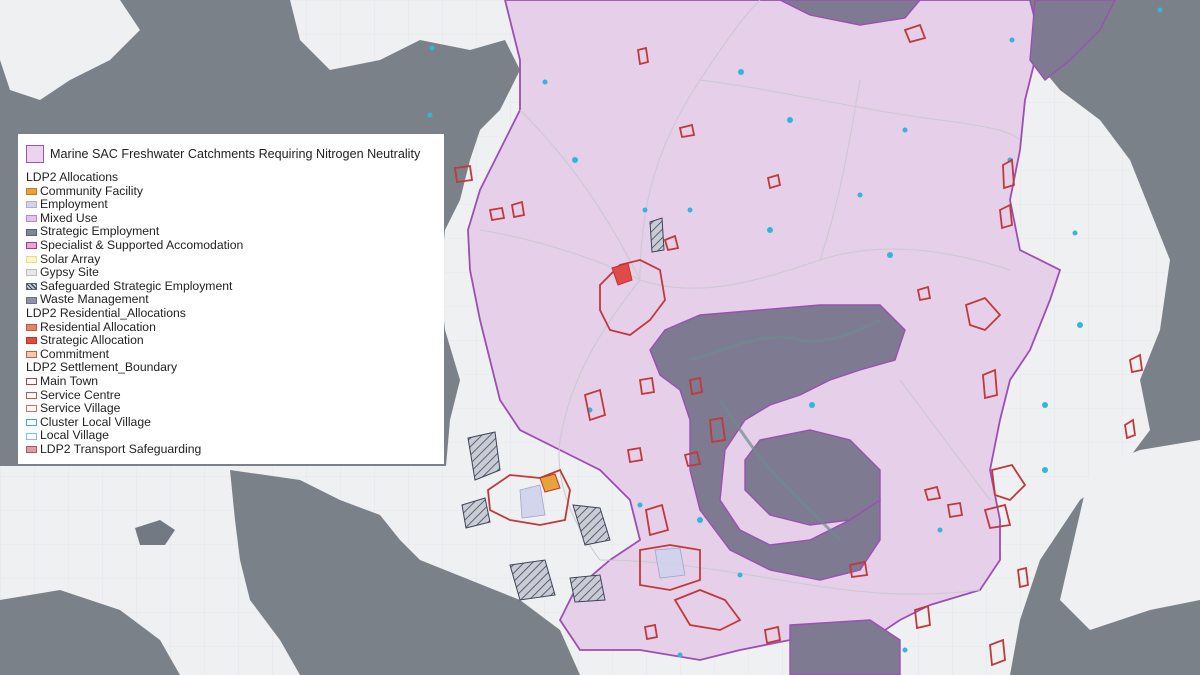 The image size is (1200, 675). What do you see at coordinates (100, 231) in the screenshot?
I see `legend-item-label: Strategic Employment` at bounding box center [100, 231].